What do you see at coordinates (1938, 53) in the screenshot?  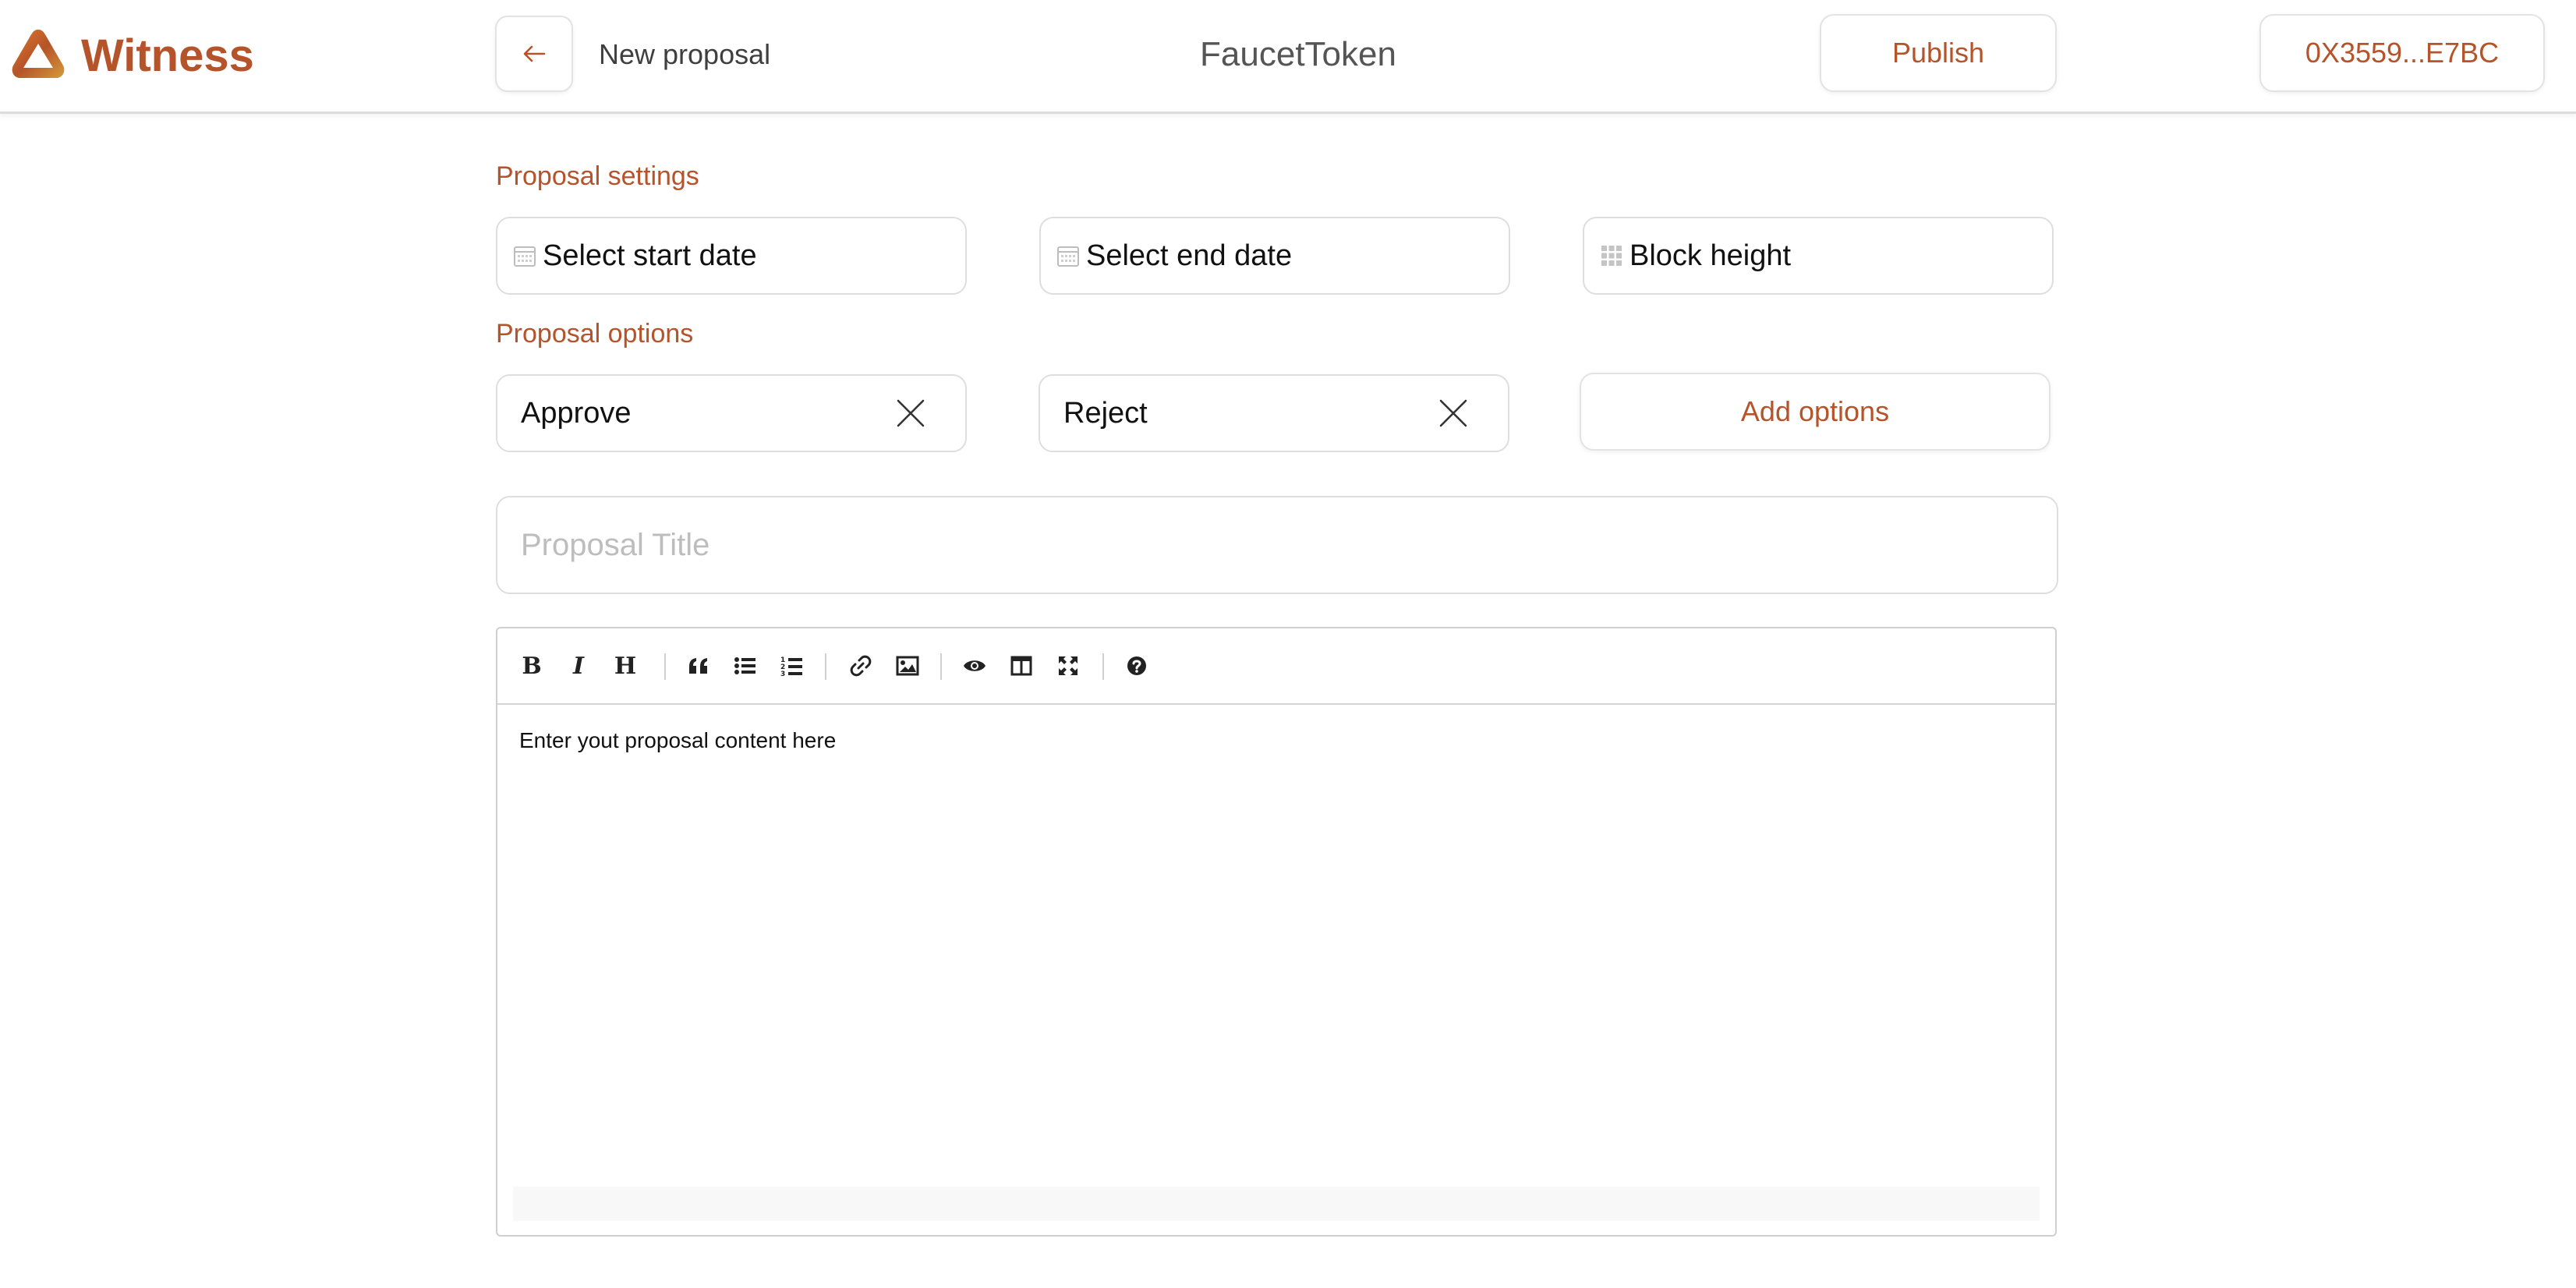 I see `publish-button: Publish` at bounding box center [1938, 53].